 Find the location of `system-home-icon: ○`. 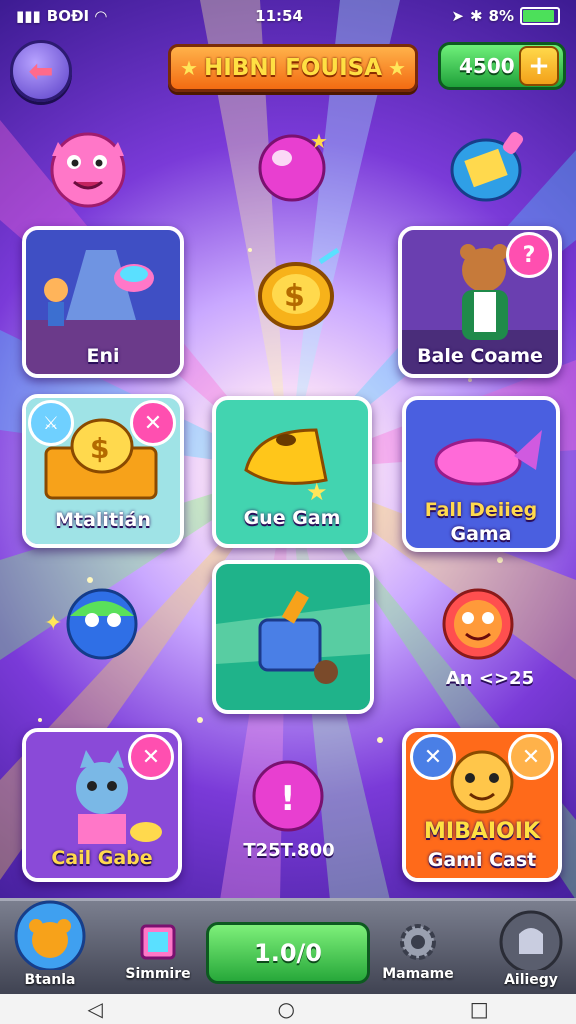

system-home-icon: ○ is located at coordinates (286, 1009).